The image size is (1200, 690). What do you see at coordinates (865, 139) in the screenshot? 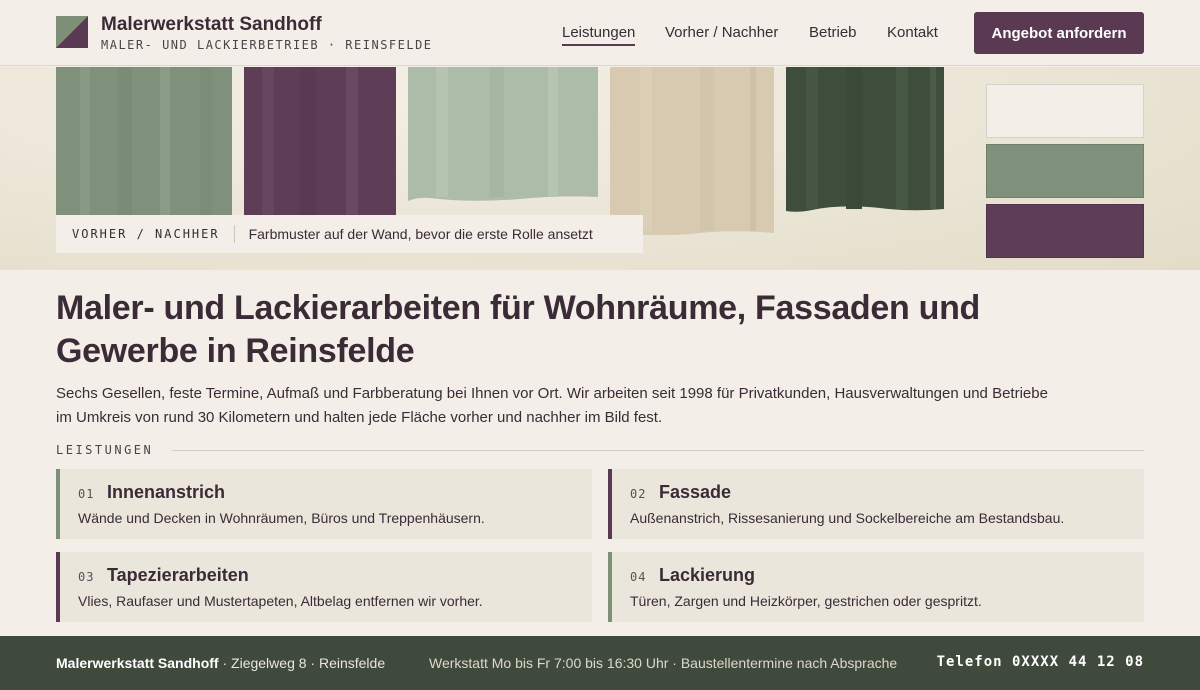
I see `paint-sample-forest` at bounding box center [865, 139].